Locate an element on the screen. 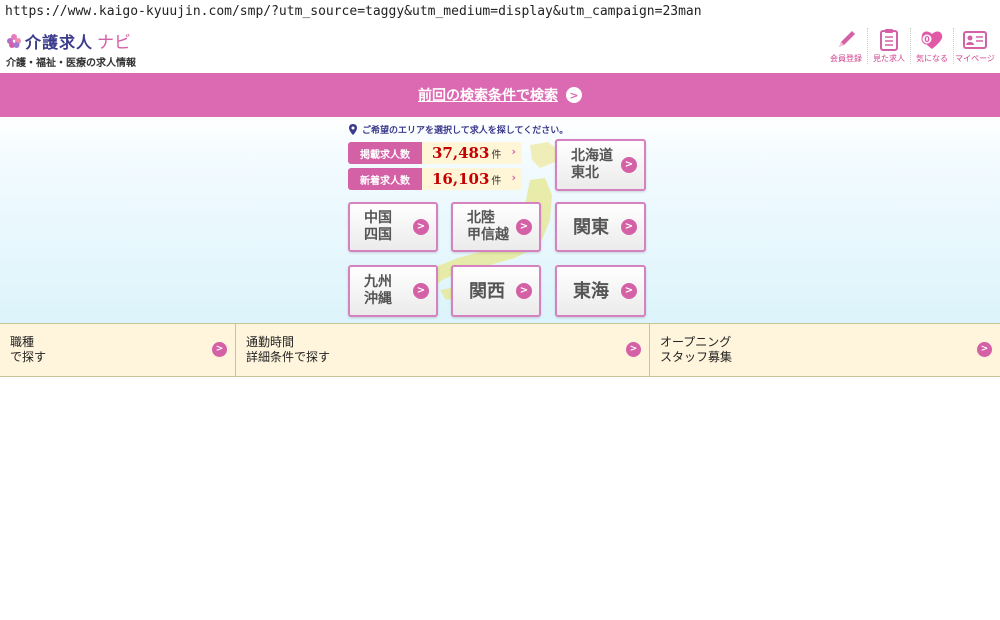 This screenshot has width=1000, height=620. nav-my-page: マイページ is located at coordinates (974, 46).